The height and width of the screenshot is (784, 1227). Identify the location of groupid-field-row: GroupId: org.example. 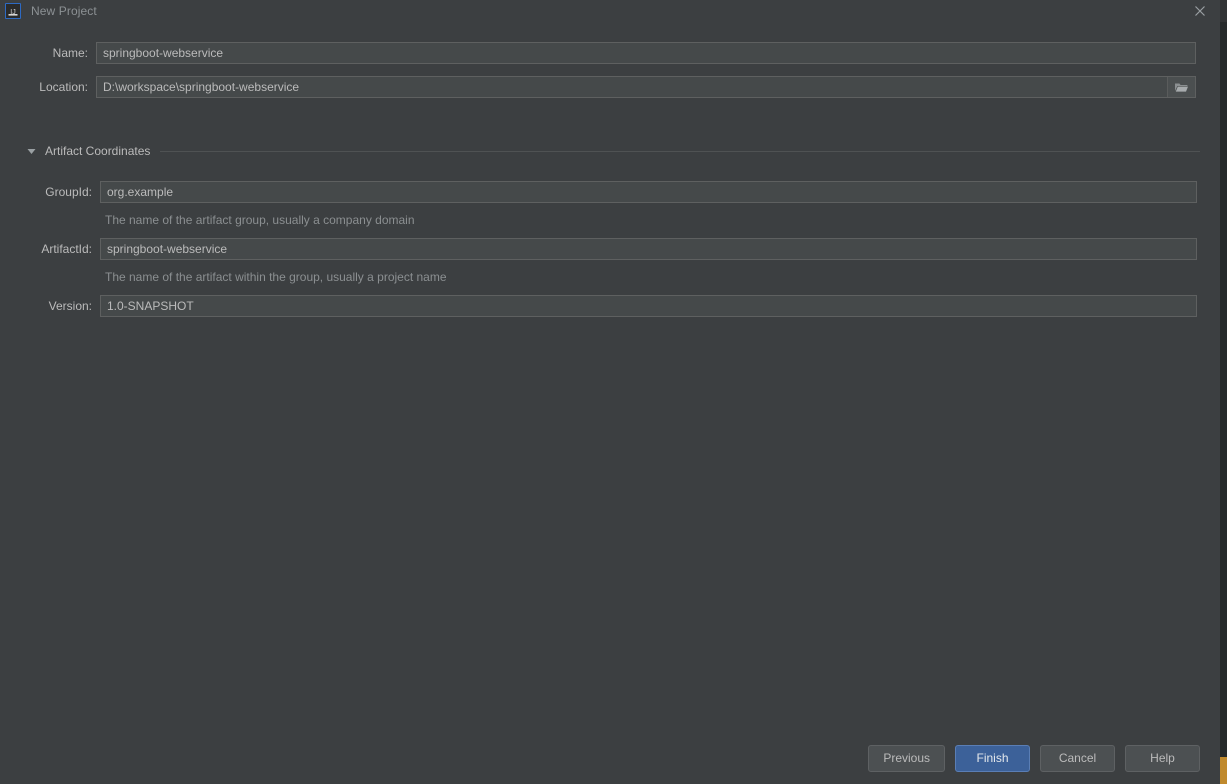
(610, 192).